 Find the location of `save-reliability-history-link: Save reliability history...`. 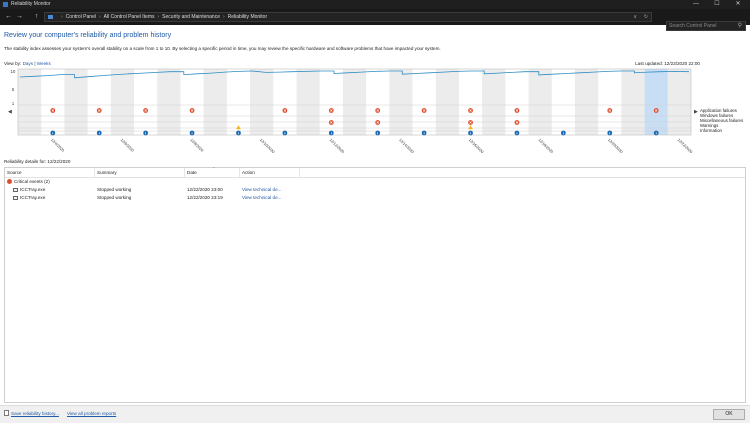

save-reliability-history-link: Save reliability history... is located at coordinates (35, 413).